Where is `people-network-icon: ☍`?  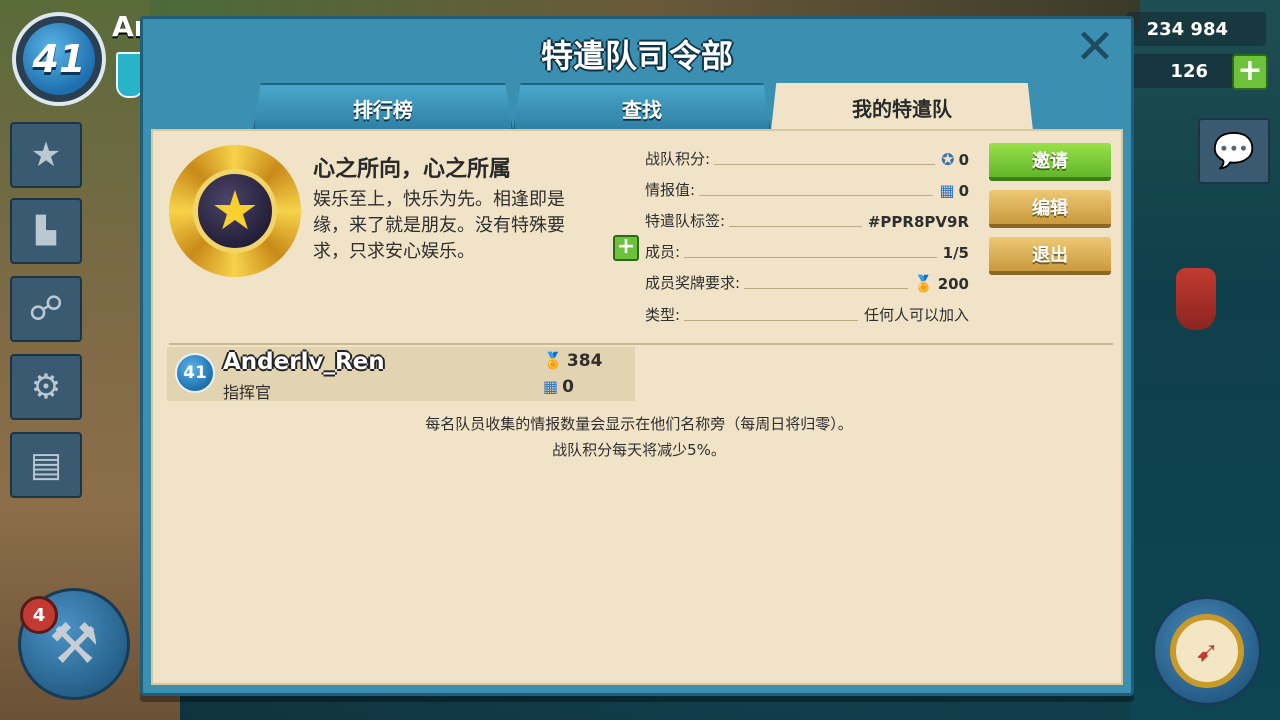 people-network-icon: ☍ is located at coordinates (46, 309).